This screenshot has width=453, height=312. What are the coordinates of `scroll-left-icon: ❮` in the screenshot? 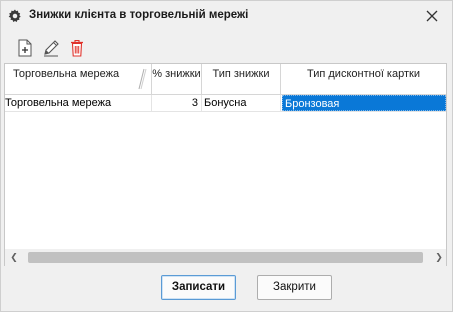 It's located at (14, 257).